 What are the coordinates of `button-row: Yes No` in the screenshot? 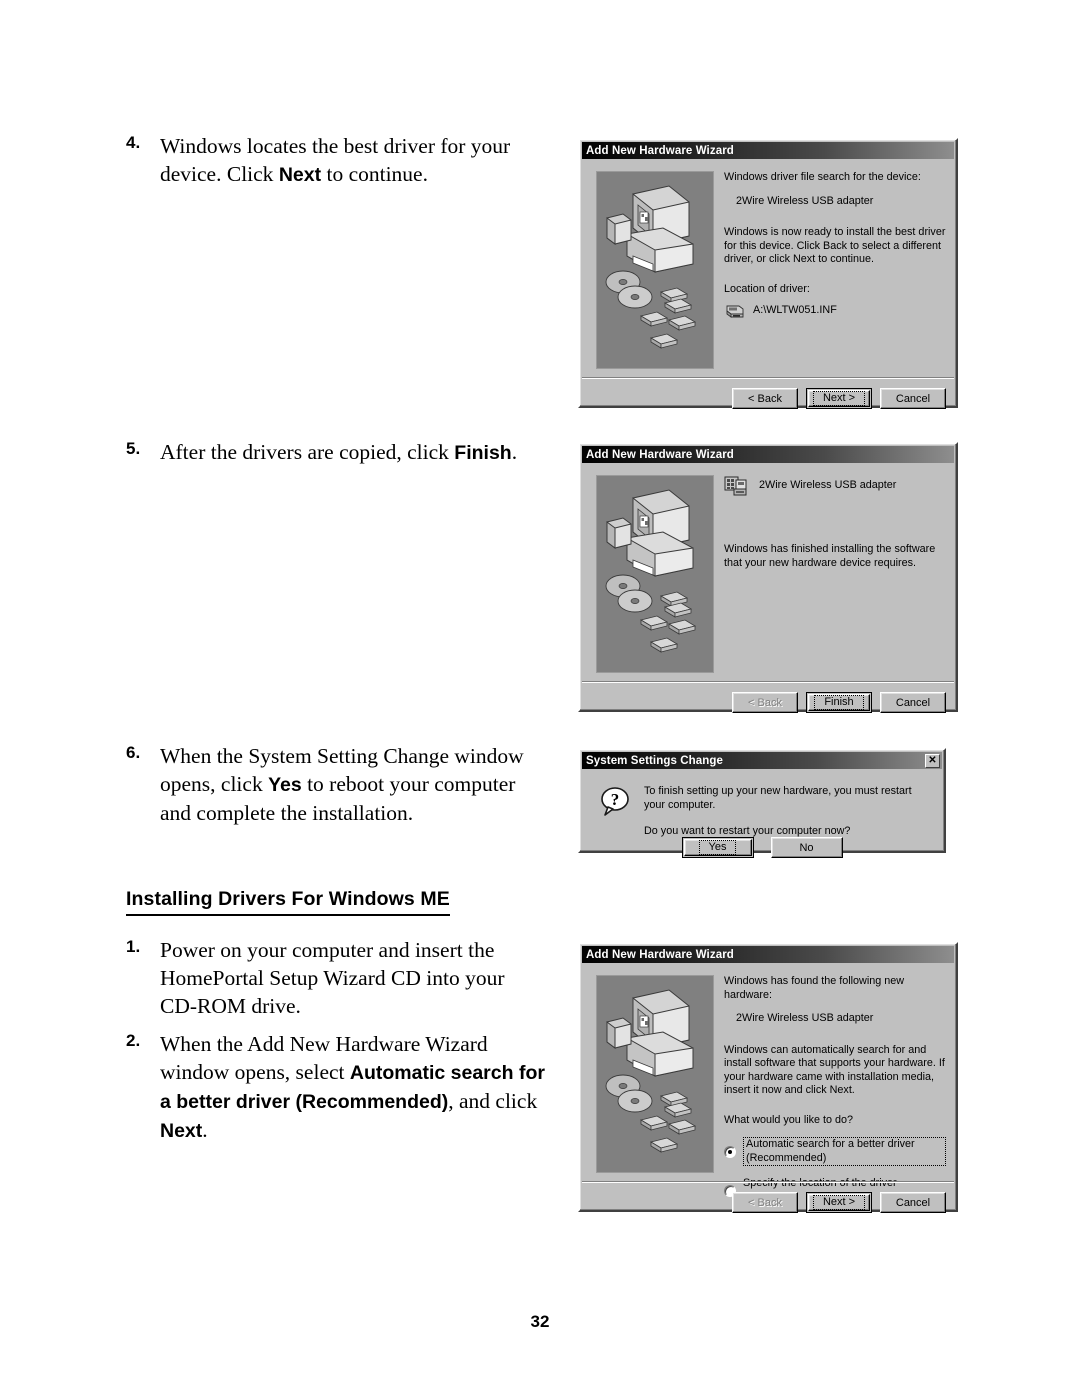 It's located at (762, 847).